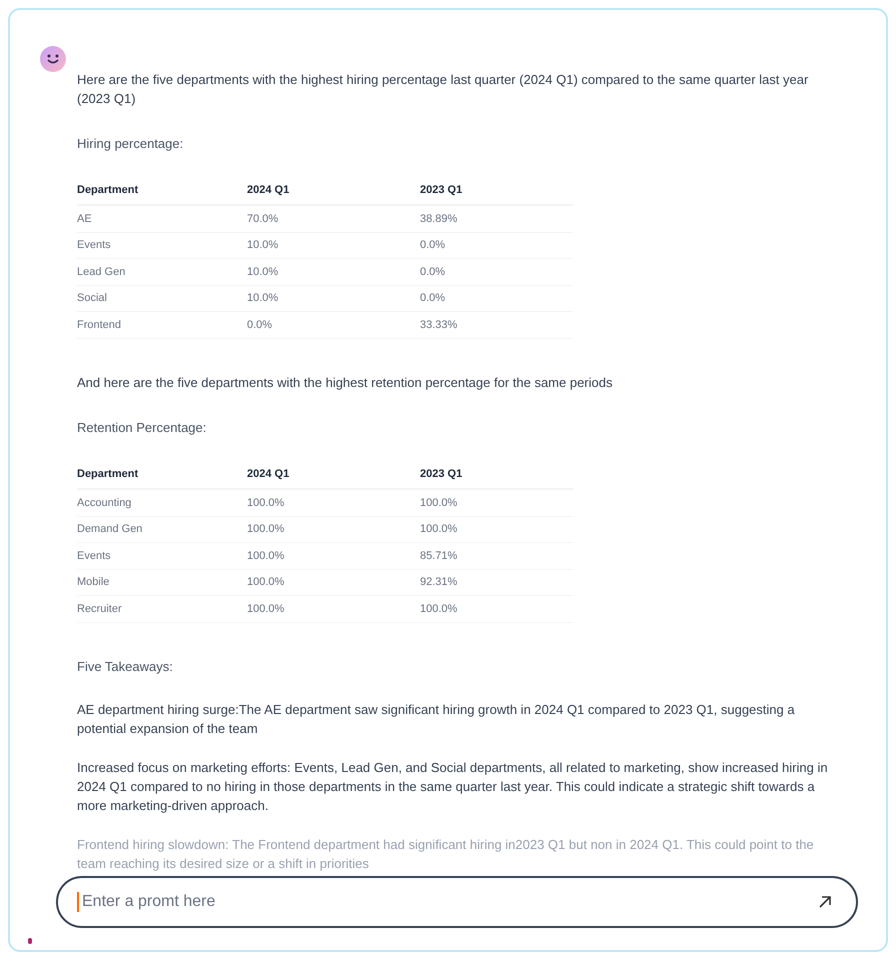 Image resolution: width=896 pixels, height=979 pixels. What do you see at coordinates (99, 325) in the screenshot?
I see `table-cell-text: Frontend` at bounding box center [99, 325].